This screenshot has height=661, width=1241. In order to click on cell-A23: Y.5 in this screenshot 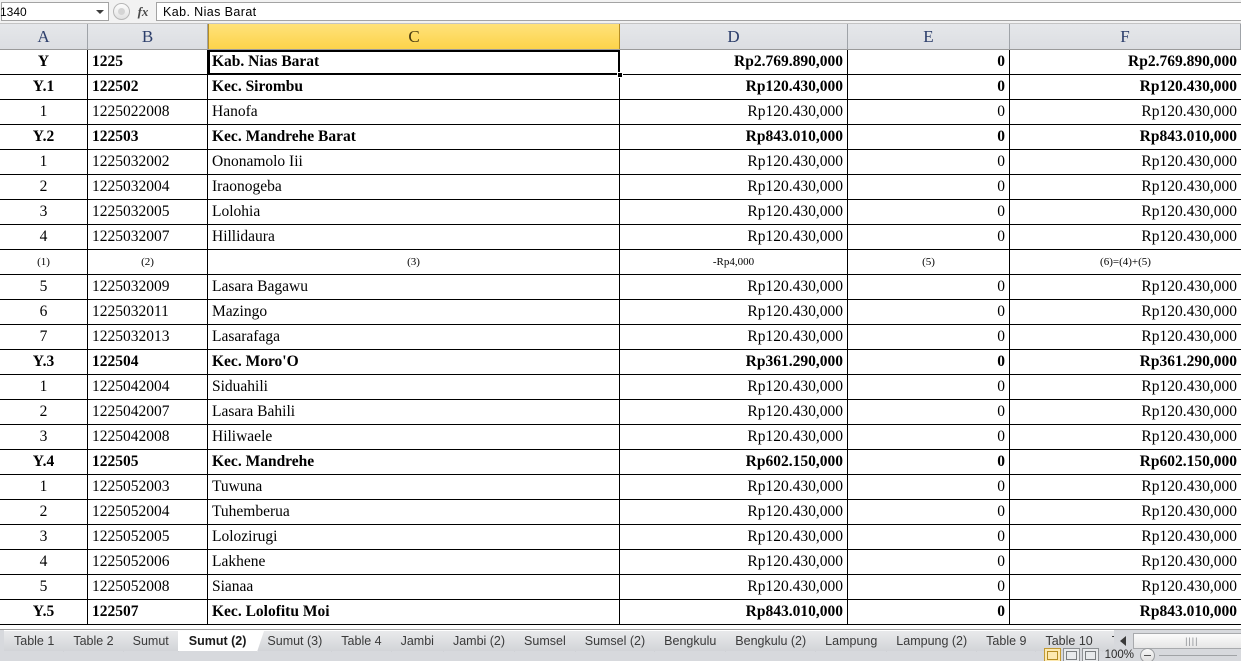, I will do `click(44, 612)`.